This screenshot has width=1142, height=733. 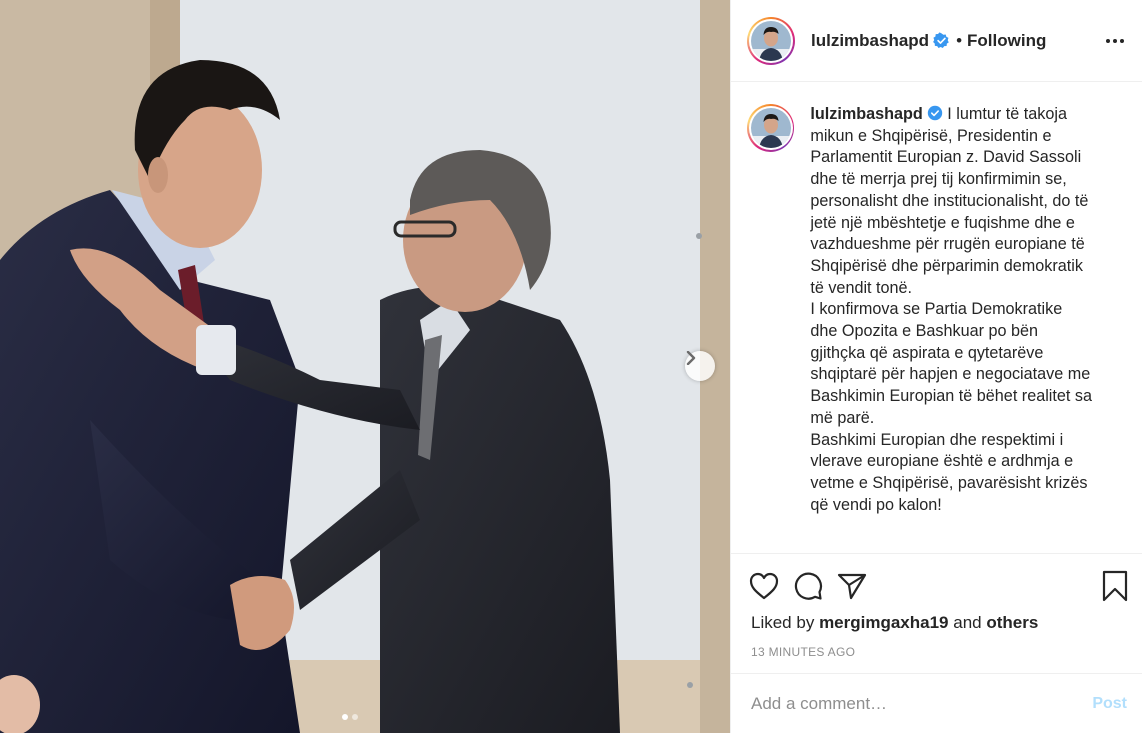 What do you see at coordinates (931, 135) in the screenshot?
I see `caption-text: mikun e Shqipërisë, Presidentin e` at bounding box center [931, 135].